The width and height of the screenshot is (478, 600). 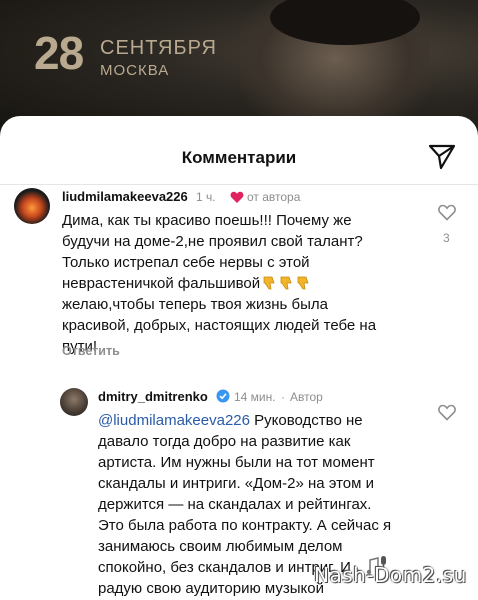 I want to click on thumbs-down-icon, so click(x=285, y=283).